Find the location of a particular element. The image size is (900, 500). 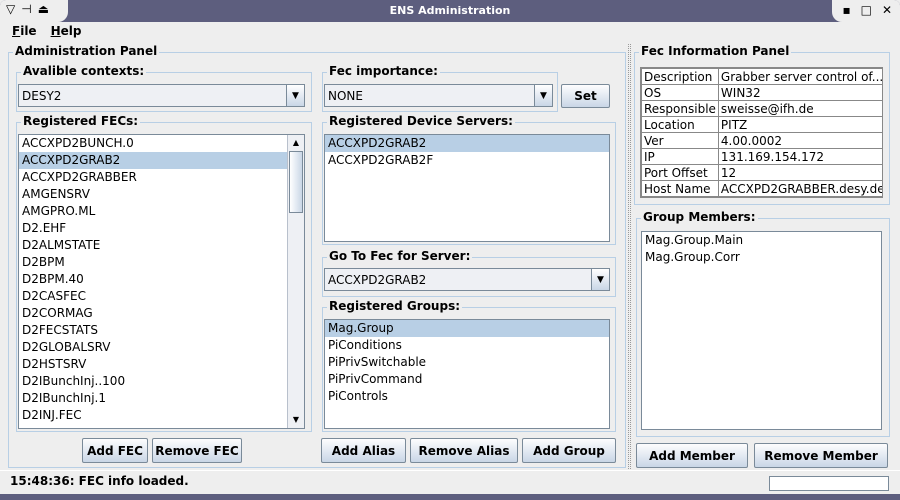

shade-icon: ⏏ is located at coordinates (43, 11).